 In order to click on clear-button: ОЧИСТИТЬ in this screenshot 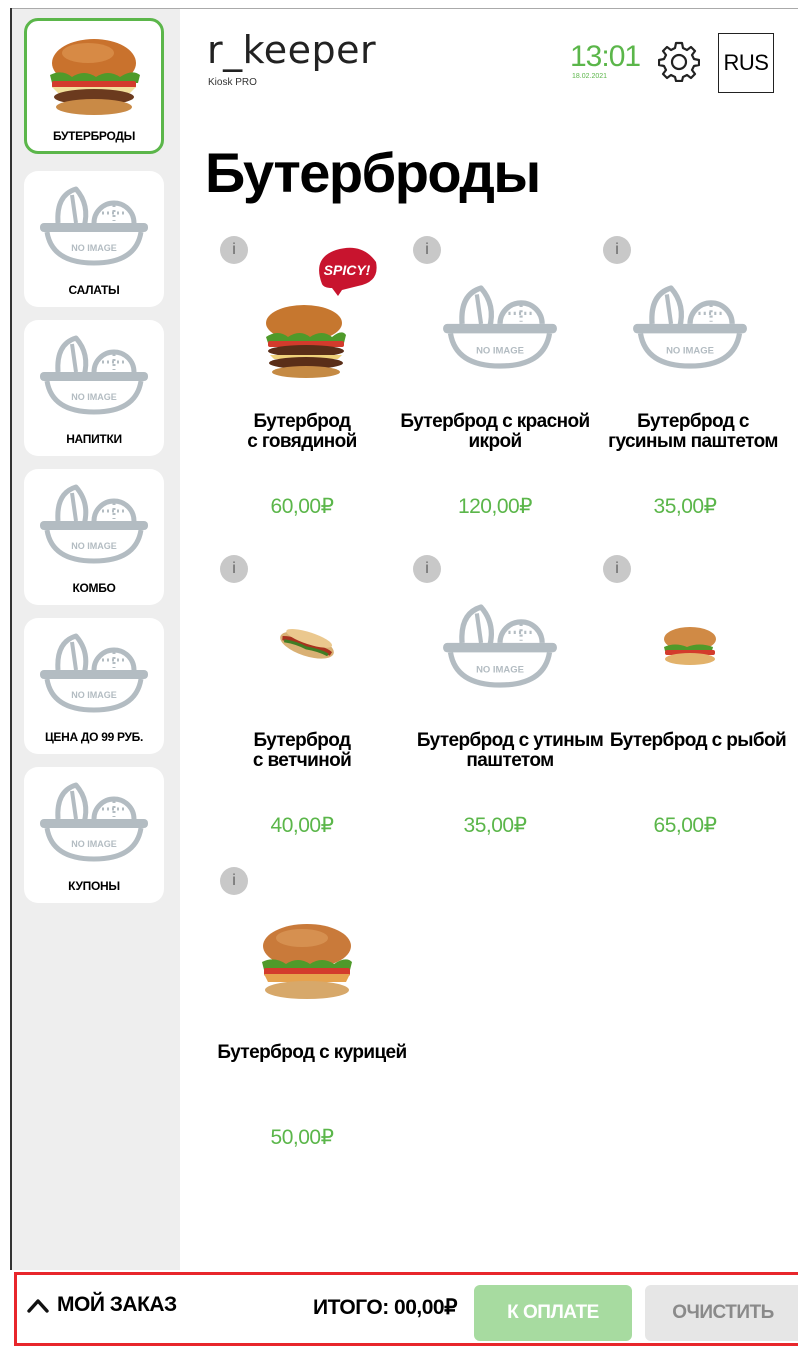, I will do `click(721, 1313)`.